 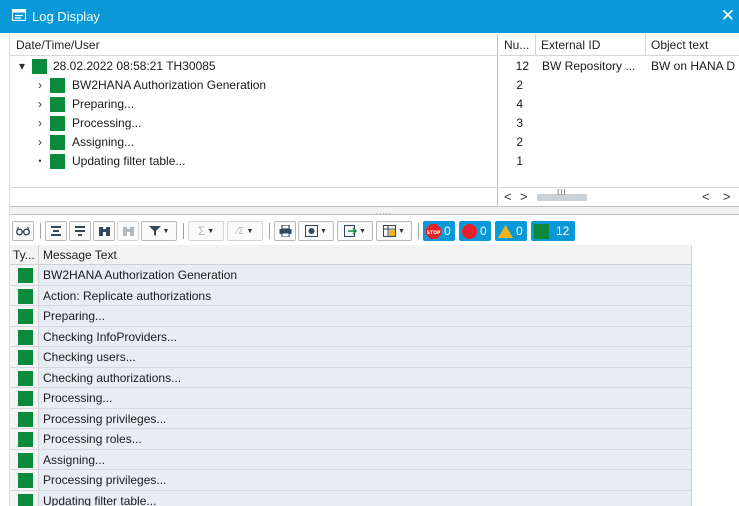 What do you see at coordinates (519, 123) in the screenshot?
I see `grid-cell-number: 3` at bounding box center [519, 123].